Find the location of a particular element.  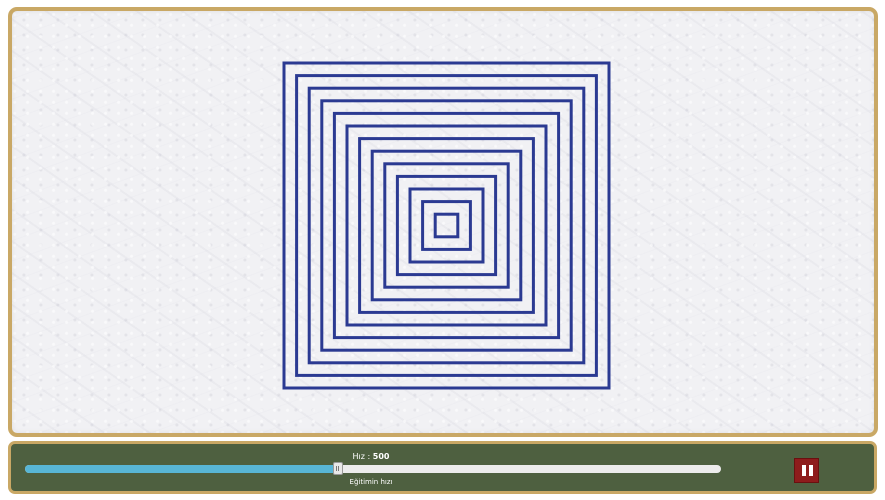

pause-button is located at coordinates (806, 470).